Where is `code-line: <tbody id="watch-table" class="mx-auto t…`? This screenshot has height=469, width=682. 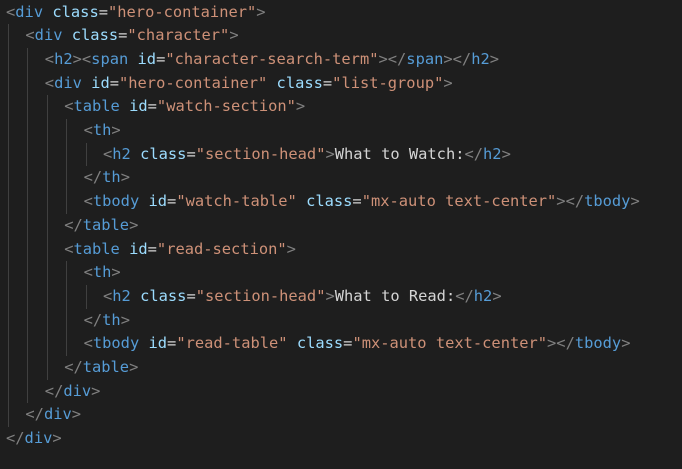
code-line: <tbody id="watch-table" class="mx-auto t… is located at coordinates (362, 202).